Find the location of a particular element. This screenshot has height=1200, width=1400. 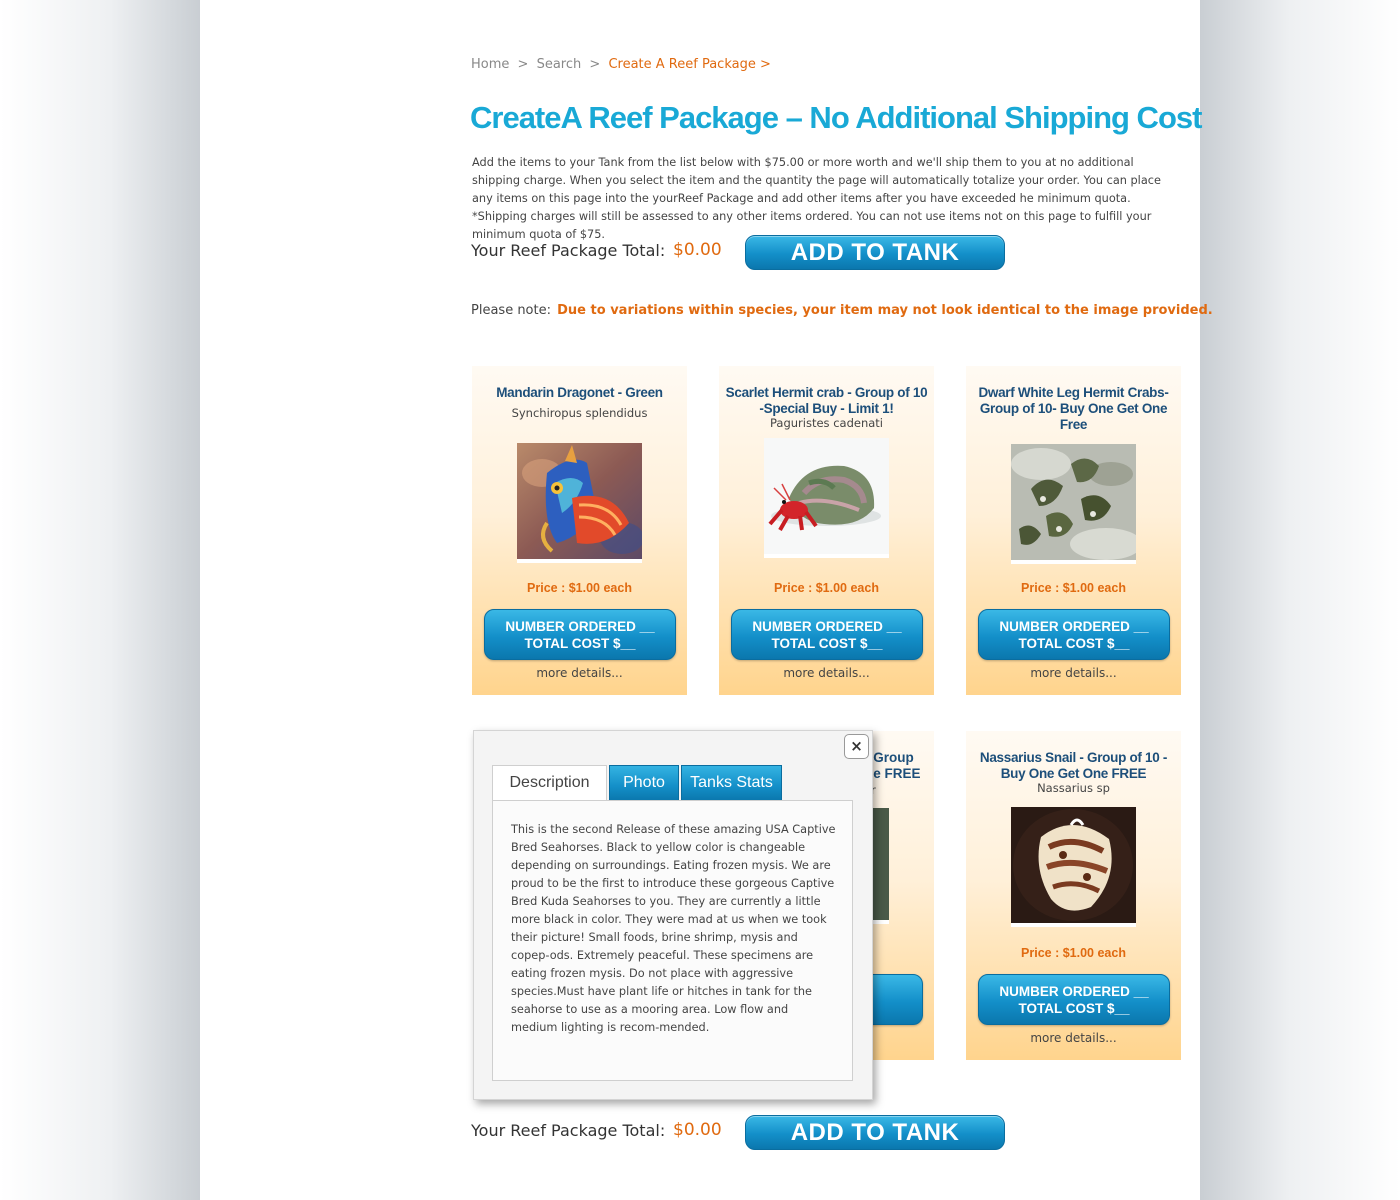

breadcrumb-search-link: Search is located at coordinates (559, 64).